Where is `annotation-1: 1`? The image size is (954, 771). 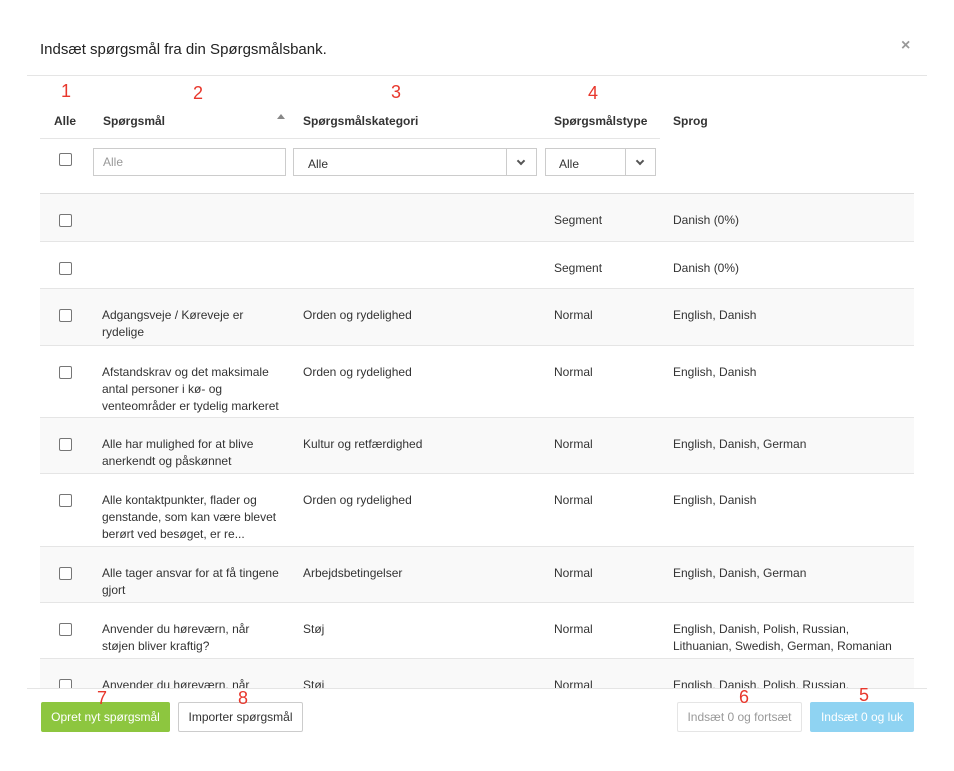 annotation-1: 1 is located at coordinates (66, 91).